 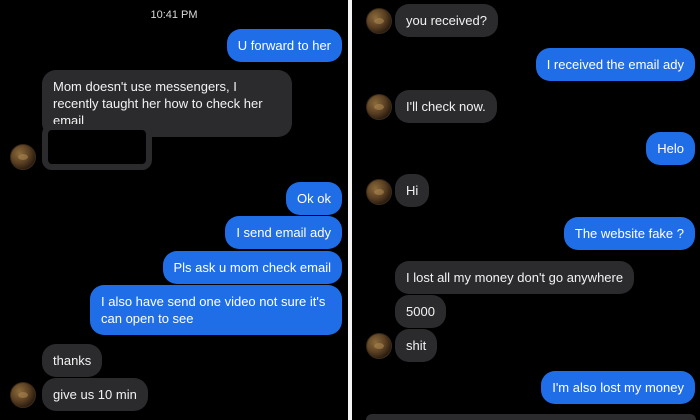 What do you see at coordinates (446, 106) in the screenshot?
I see `message-incoming: I'll check now.` at bounding box center [446, 106].